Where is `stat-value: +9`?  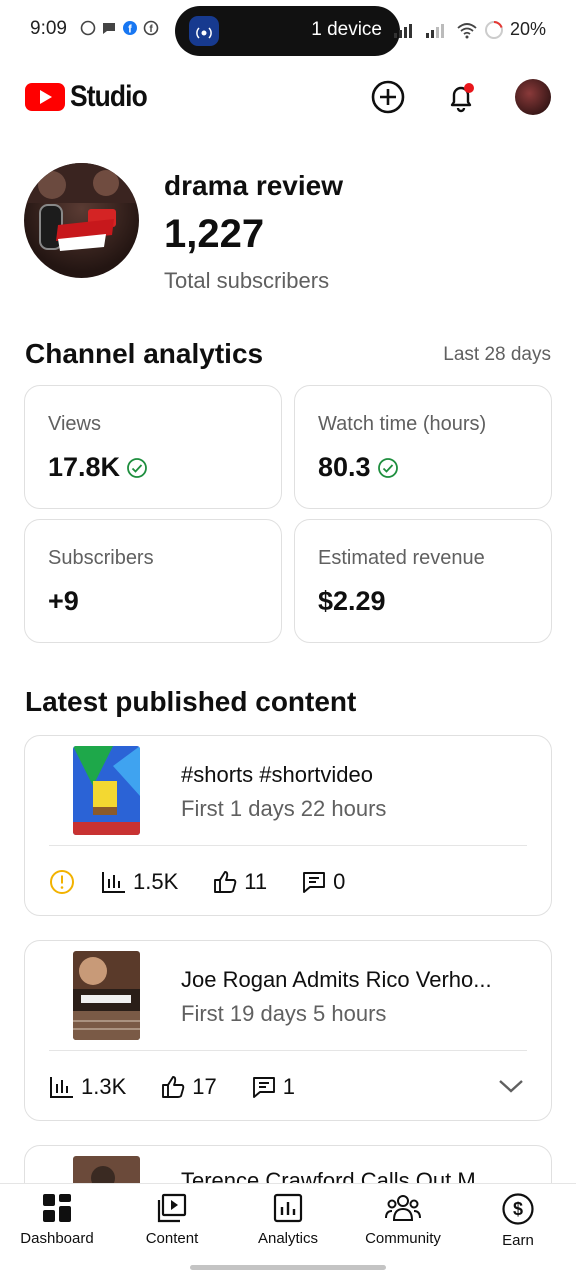
stat-value: +9 is located at coordinates (63, 601).